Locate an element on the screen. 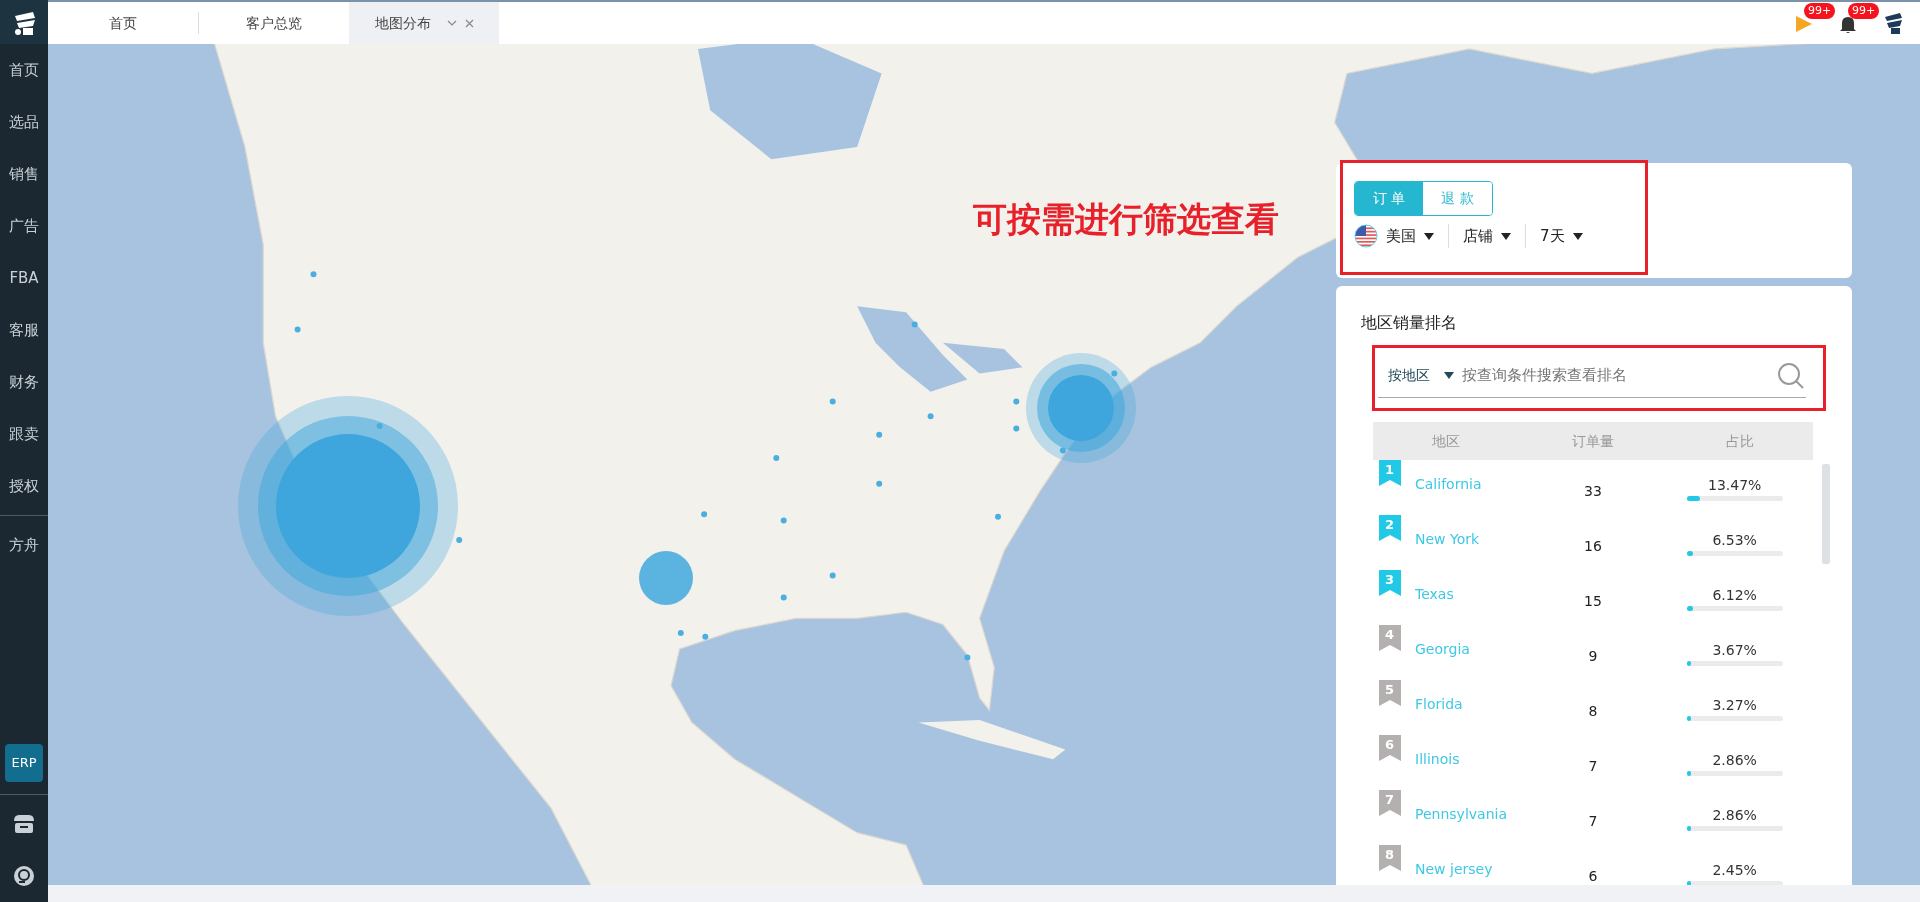 Image resolution: width=1920 pixels, height=902 pixels. tab: 地图分布 is located at coordinates (424, 23).